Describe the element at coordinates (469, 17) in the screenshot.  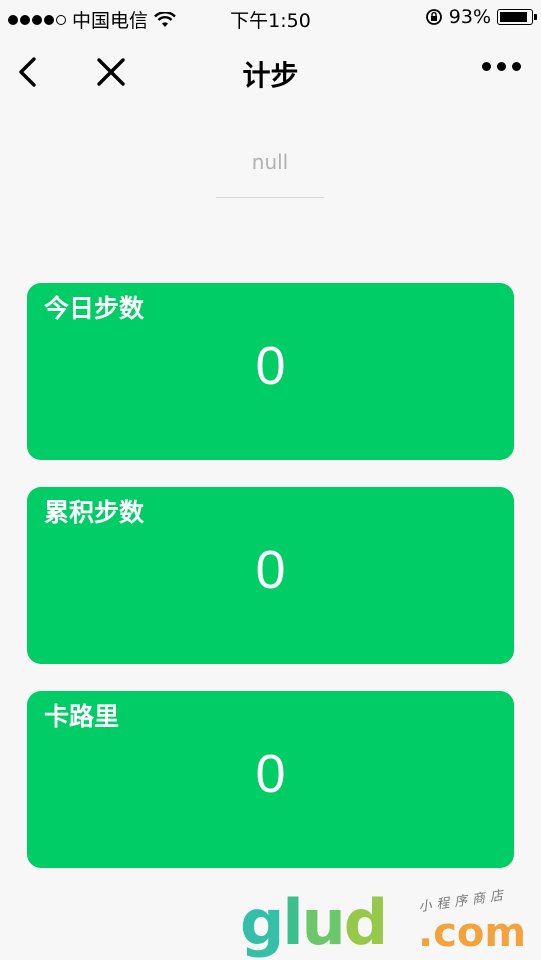
I see `battery-percent: 93%` at that location.